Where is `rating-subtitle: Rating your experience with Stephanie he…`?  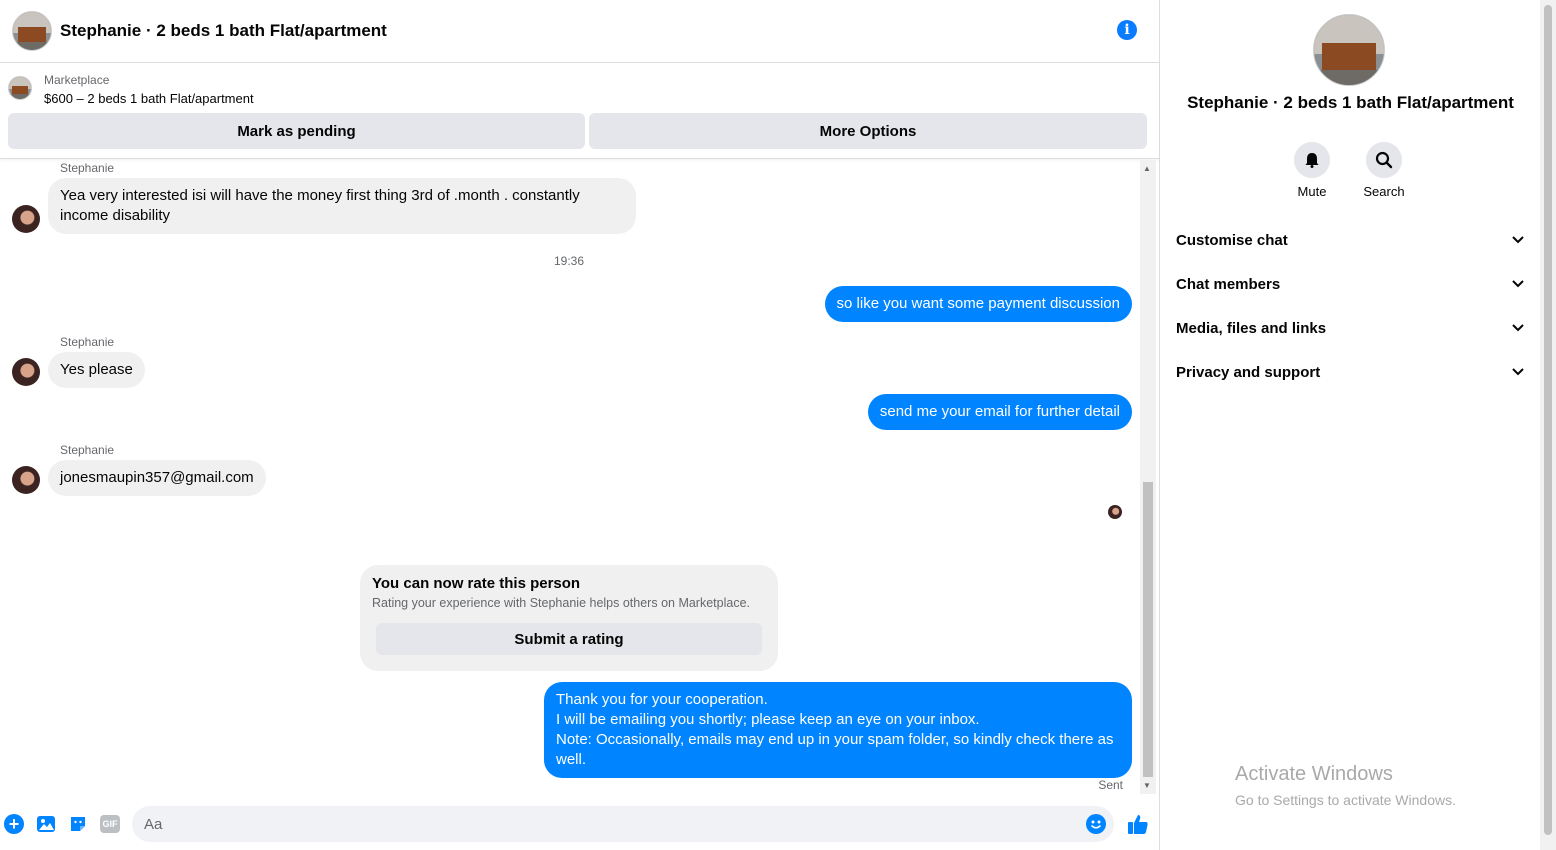
rating-subtitle: Rating your experience with Stephanie he… is located at coordinates (561, 603).